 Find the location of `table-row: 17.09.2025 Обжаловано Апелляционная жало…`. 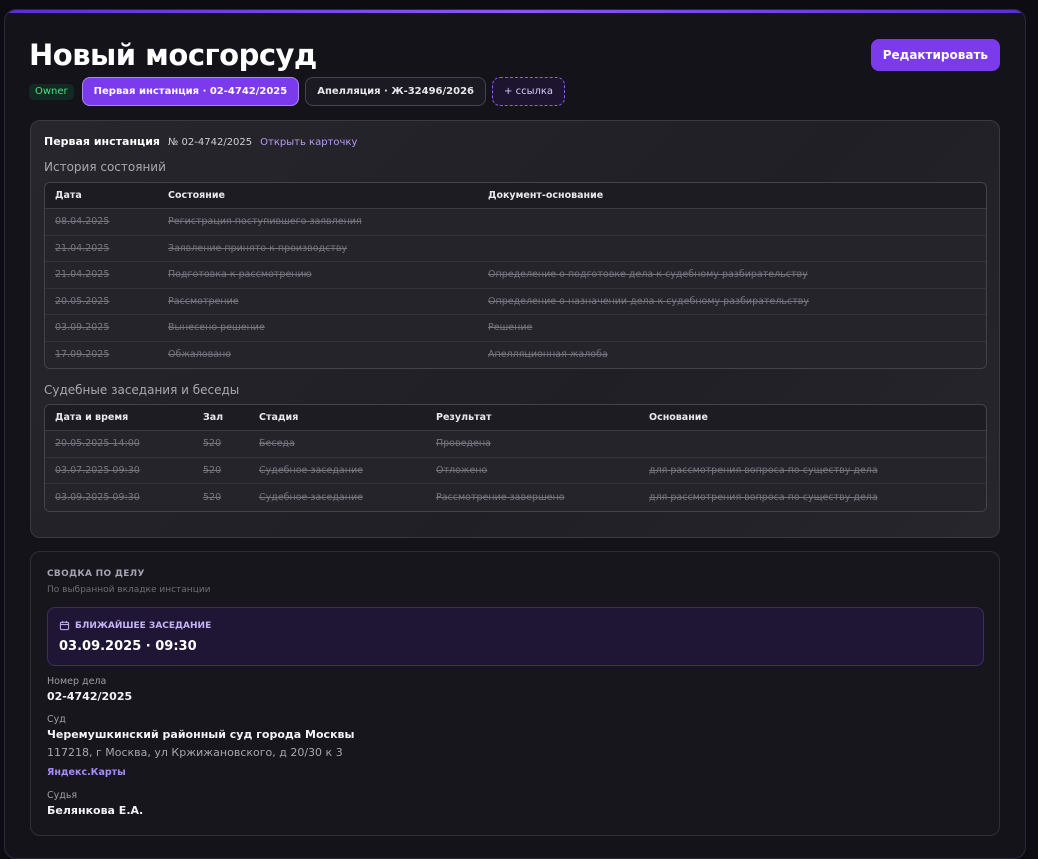

table-row: 17.09.2025 Обжаловано Апелляционная жало… is located at coordinates (515, 354).